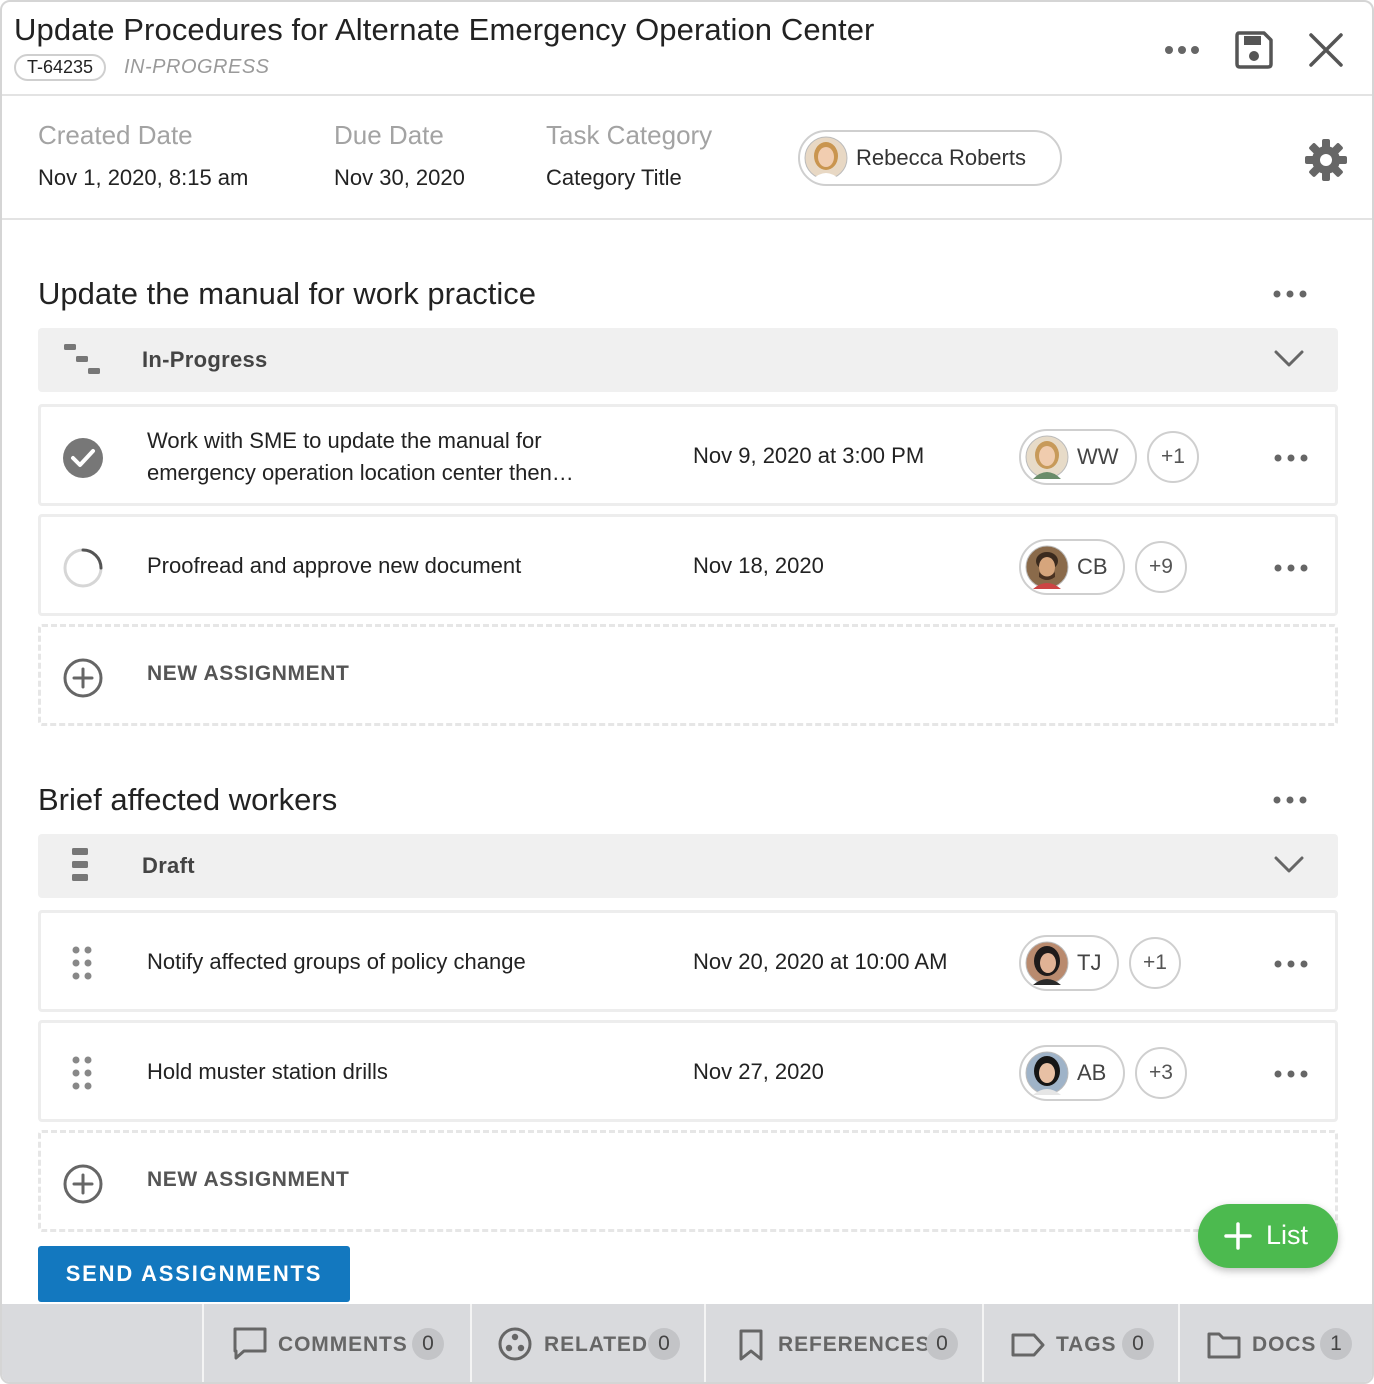  I want to click on comment-icon, so click(250, 1344).